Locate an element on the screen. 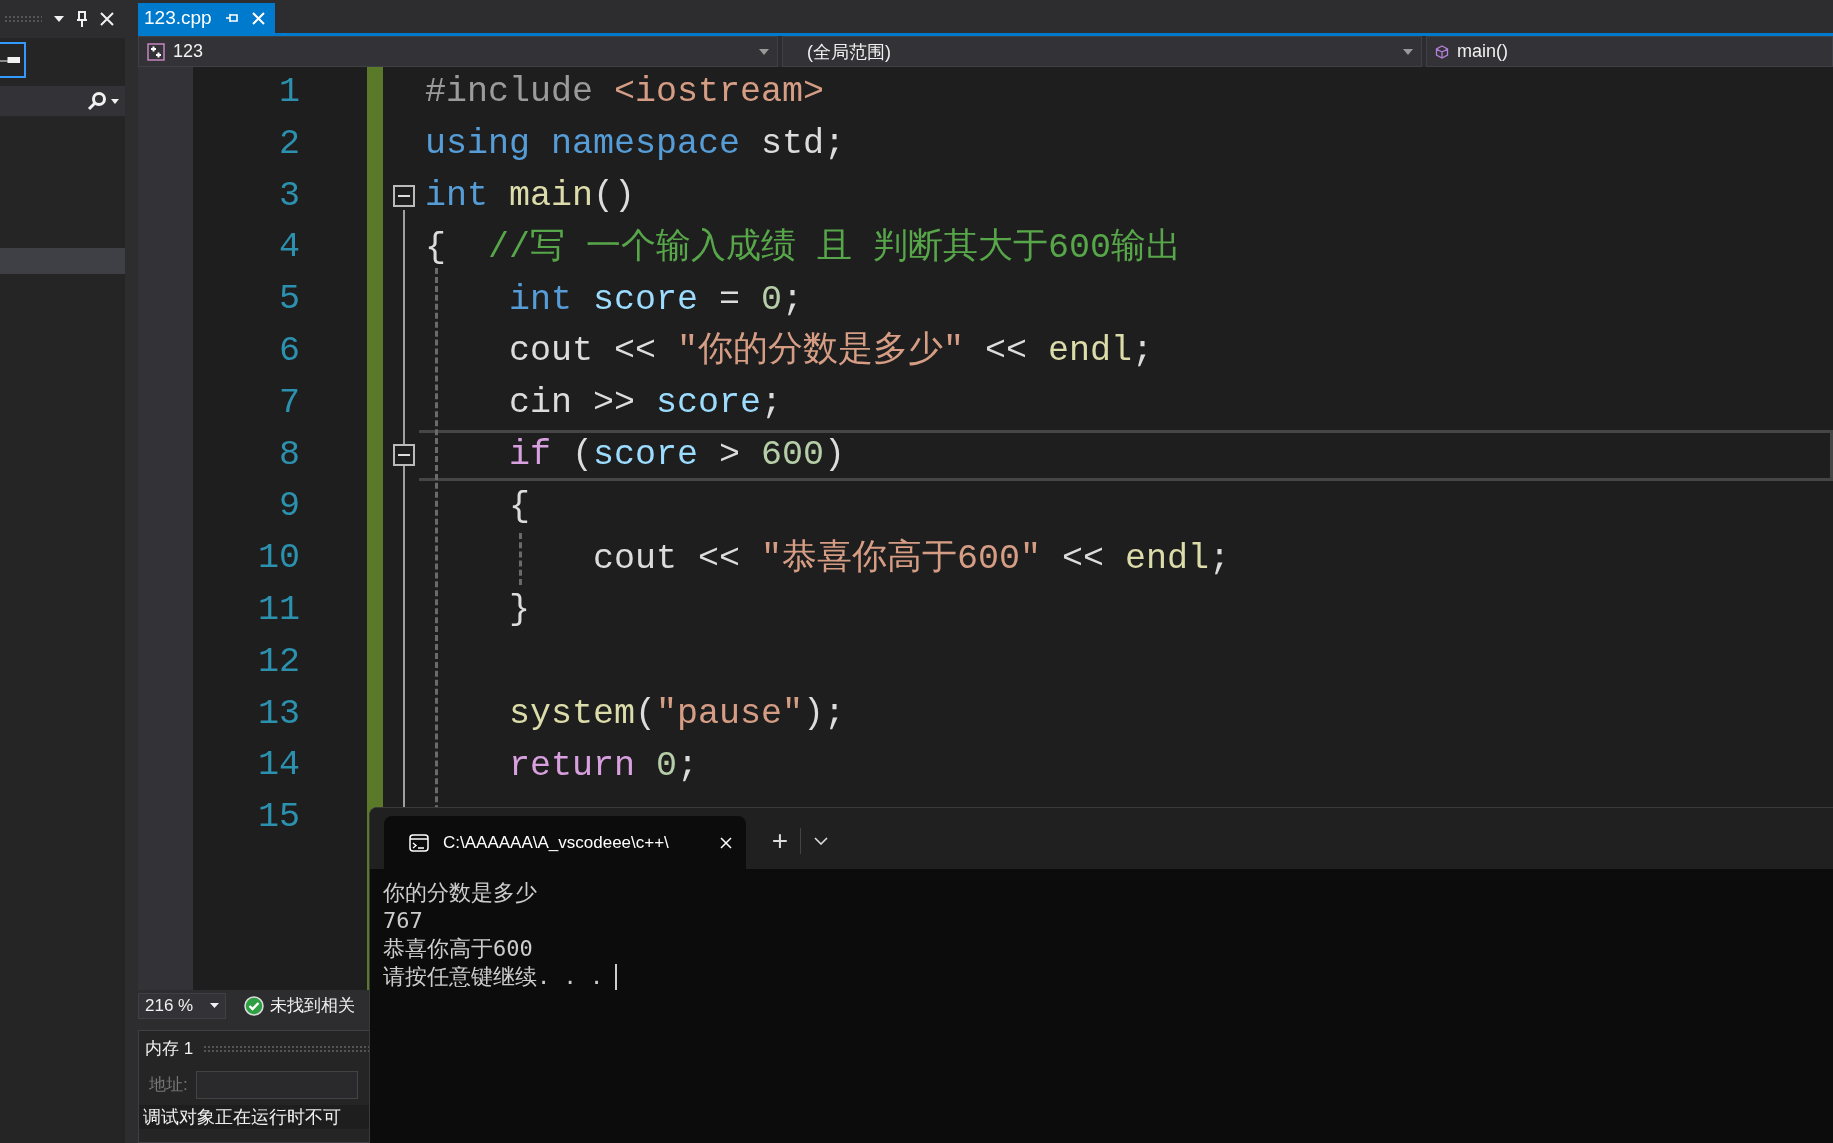 Image resolution: width=1833 pixels, height=1143 pixels. line-number: 14 is located at coordinates (278, 766).